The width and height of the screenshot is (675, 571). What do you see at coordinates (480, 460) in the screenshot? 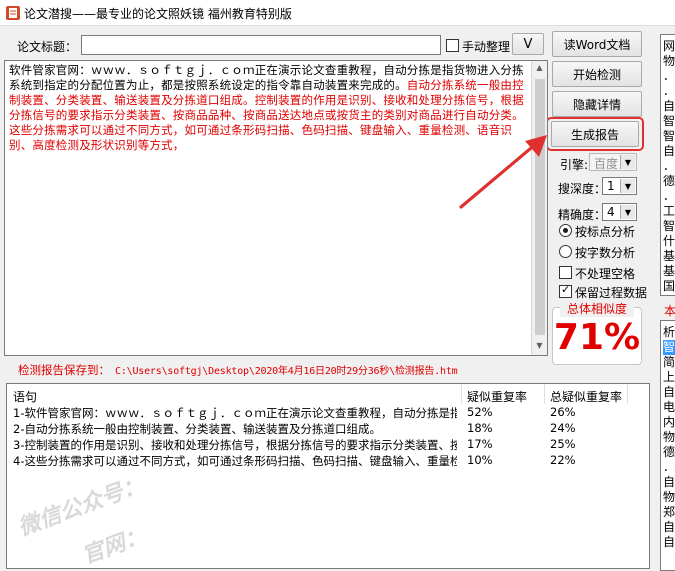
I see `row-rate: 10%` at bounding box center [480, 460].